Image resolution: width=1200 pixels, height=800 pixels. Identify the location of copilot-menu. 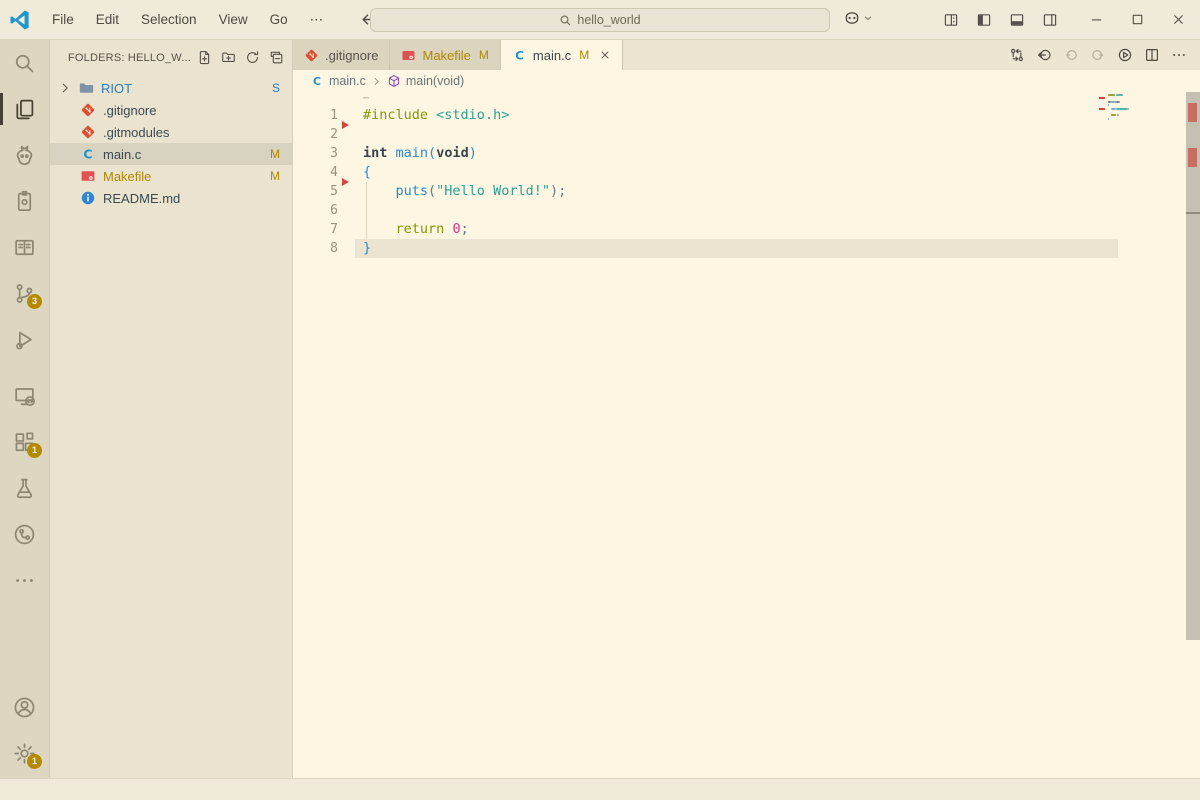
(858, 18).